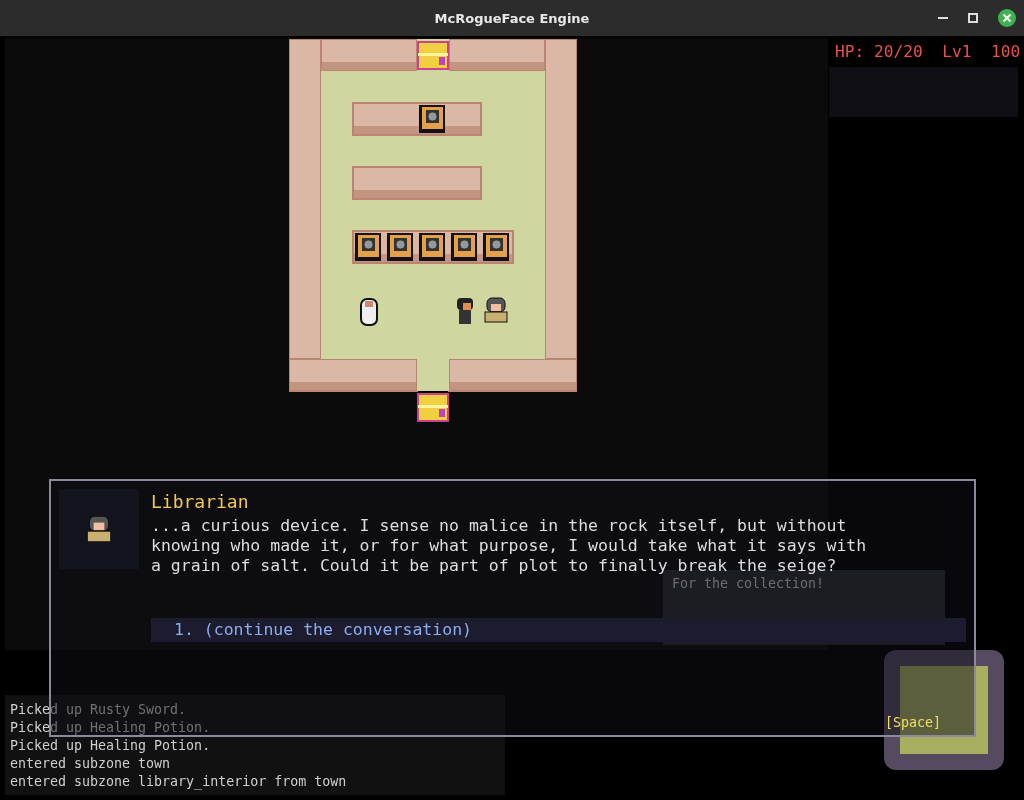  I want to click on close-icon, so click(1007, 18).